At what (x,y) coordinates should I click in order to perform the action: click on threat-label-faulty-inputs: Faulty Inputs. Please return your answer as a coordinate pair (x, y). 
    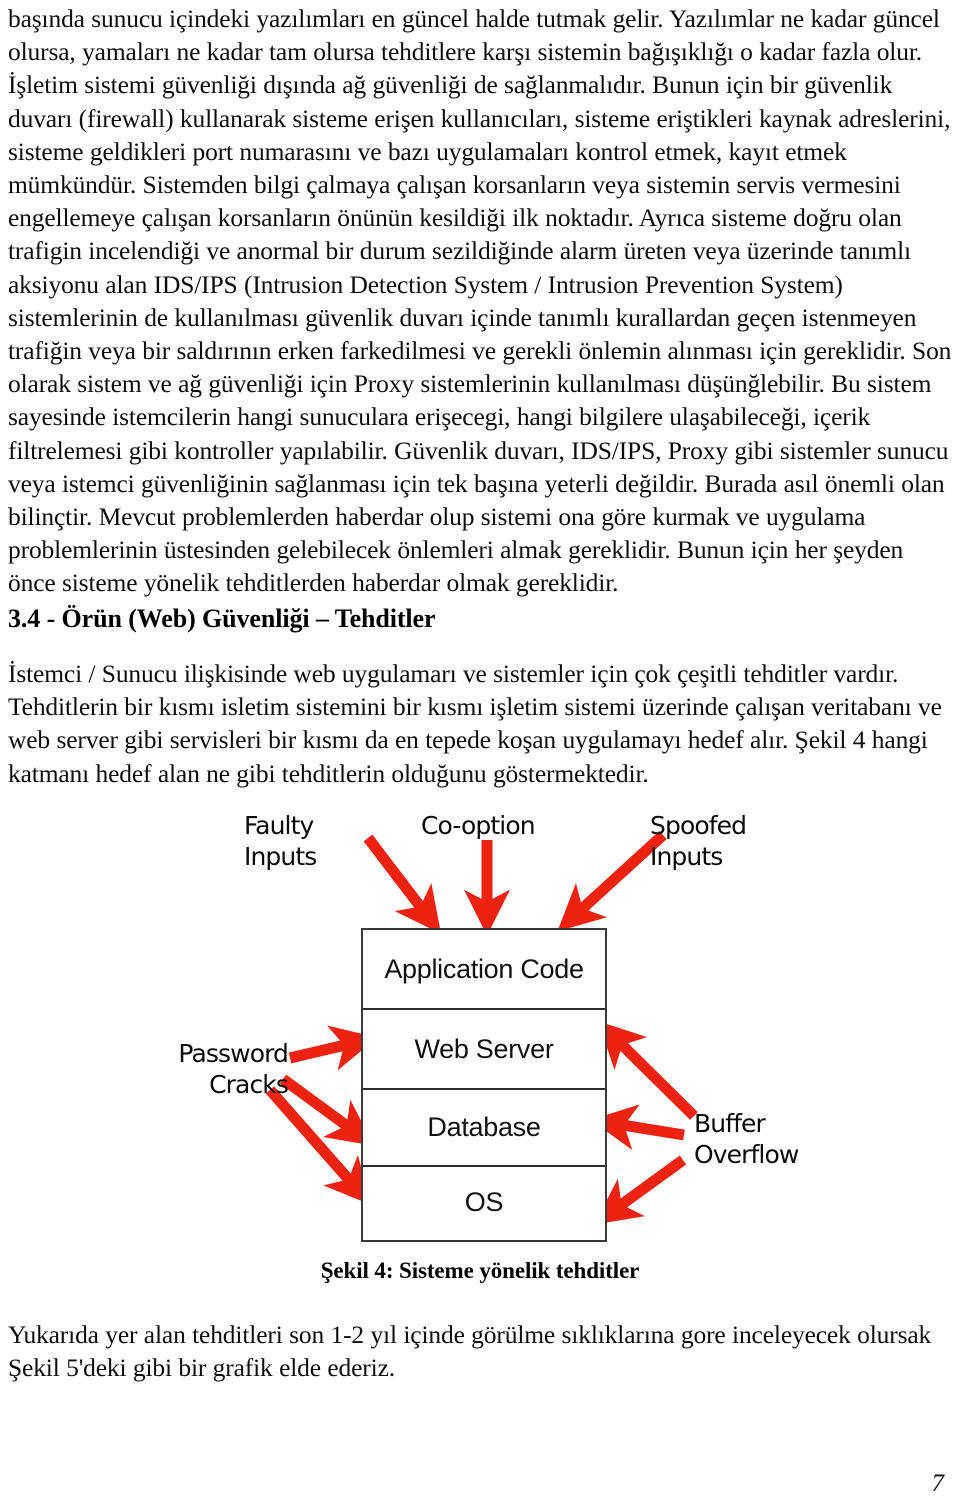
    Looking at the image, I should click on (280, 841).